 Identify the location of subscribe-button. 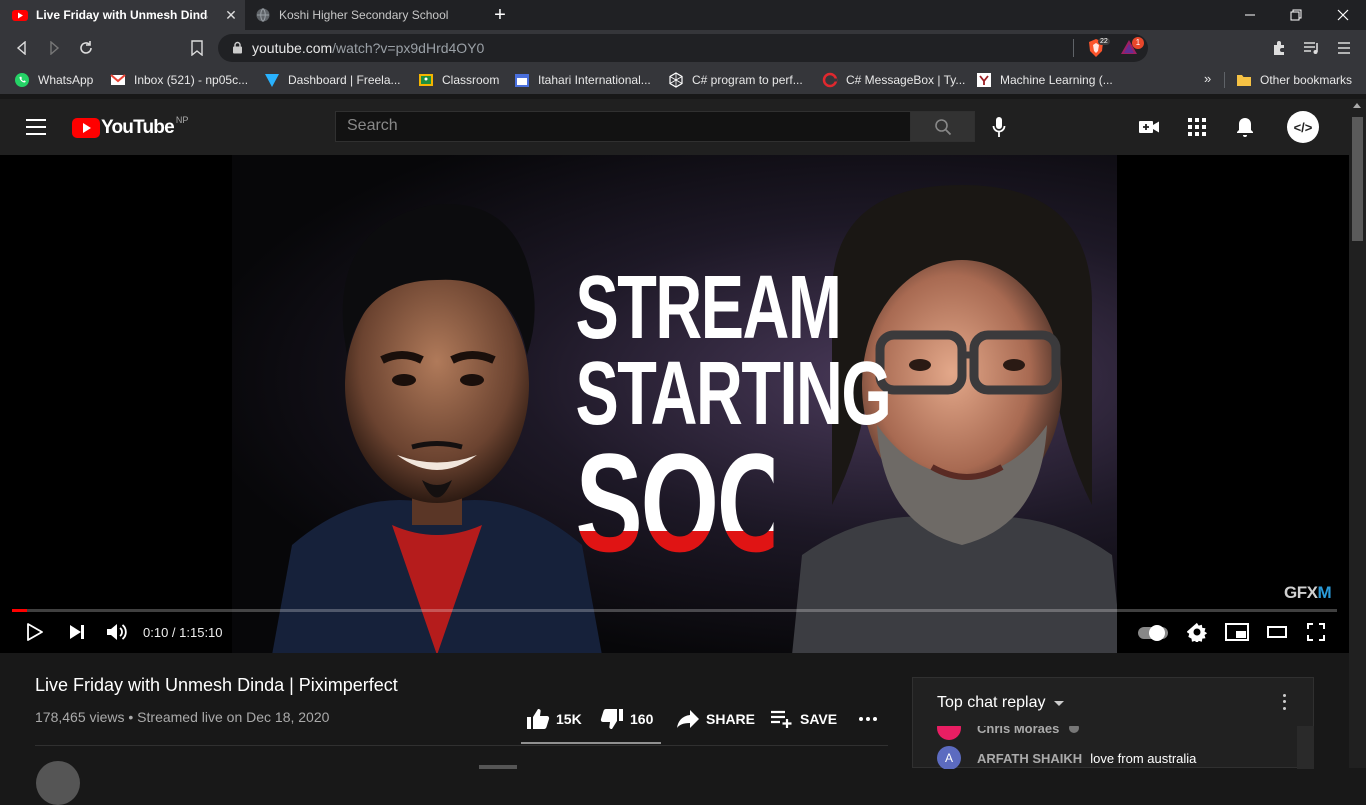
(498, 767).